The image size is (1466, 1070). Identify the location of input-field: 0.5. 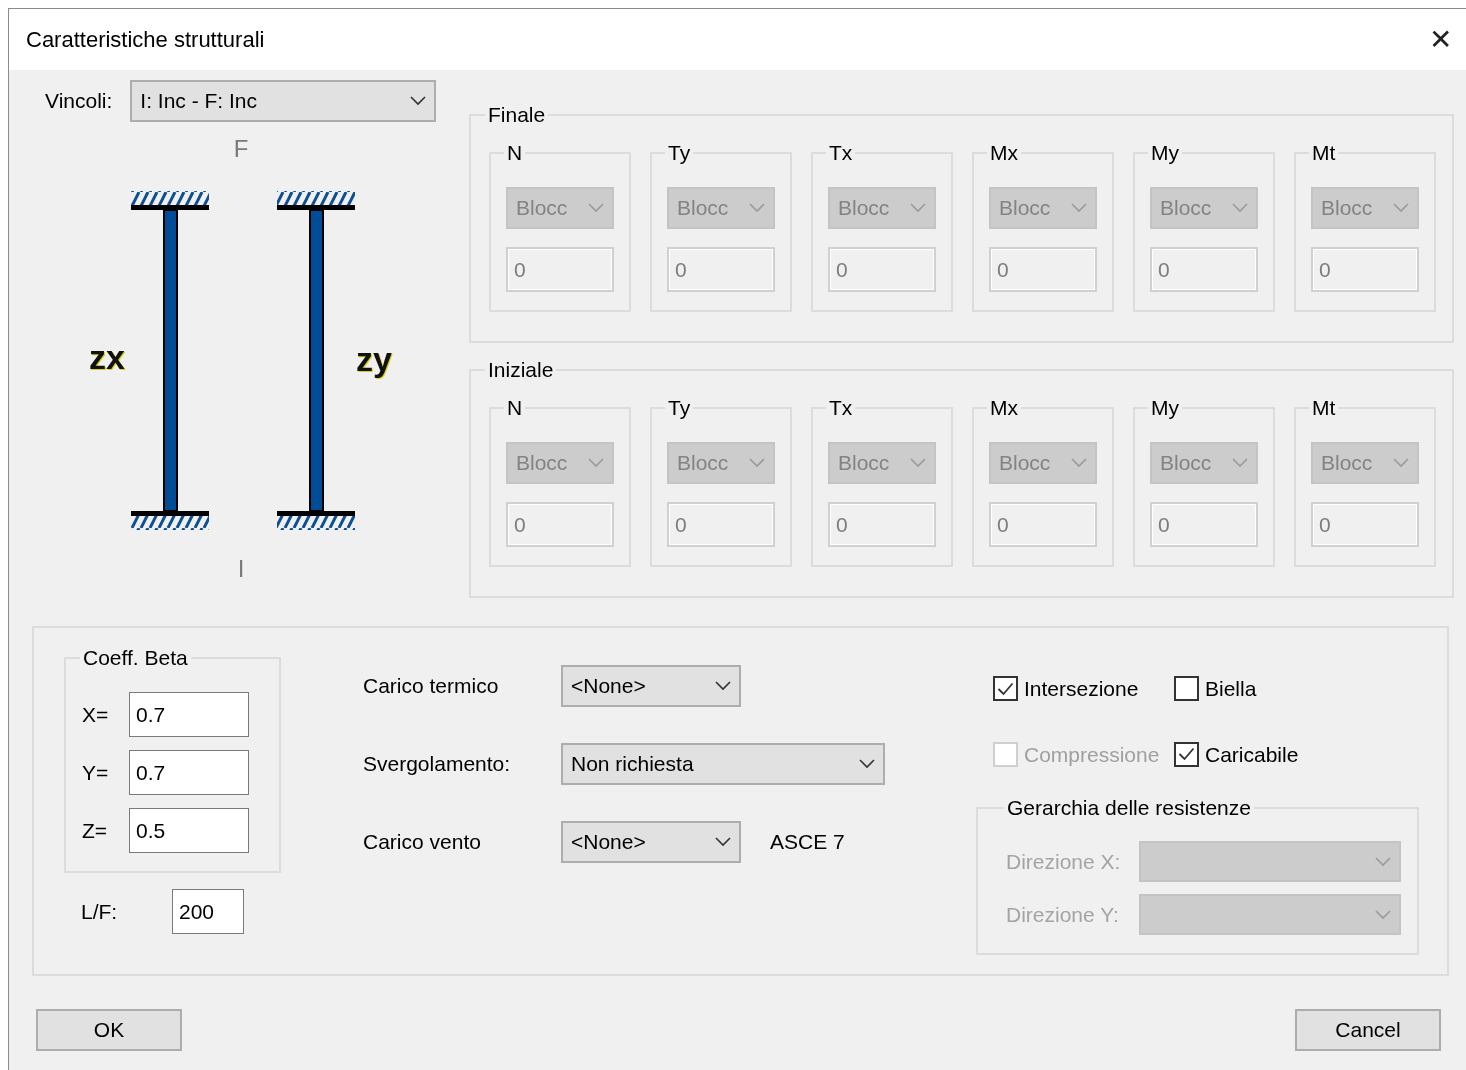
(189, 830).